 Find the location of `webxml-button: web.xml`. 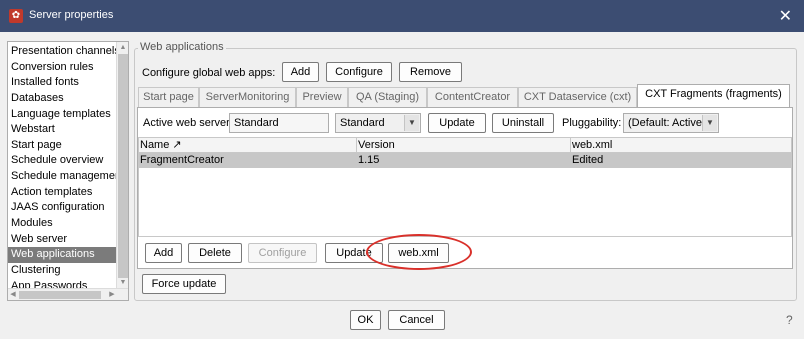

webxml-button: web.xml is located at coordinates (418, 253).